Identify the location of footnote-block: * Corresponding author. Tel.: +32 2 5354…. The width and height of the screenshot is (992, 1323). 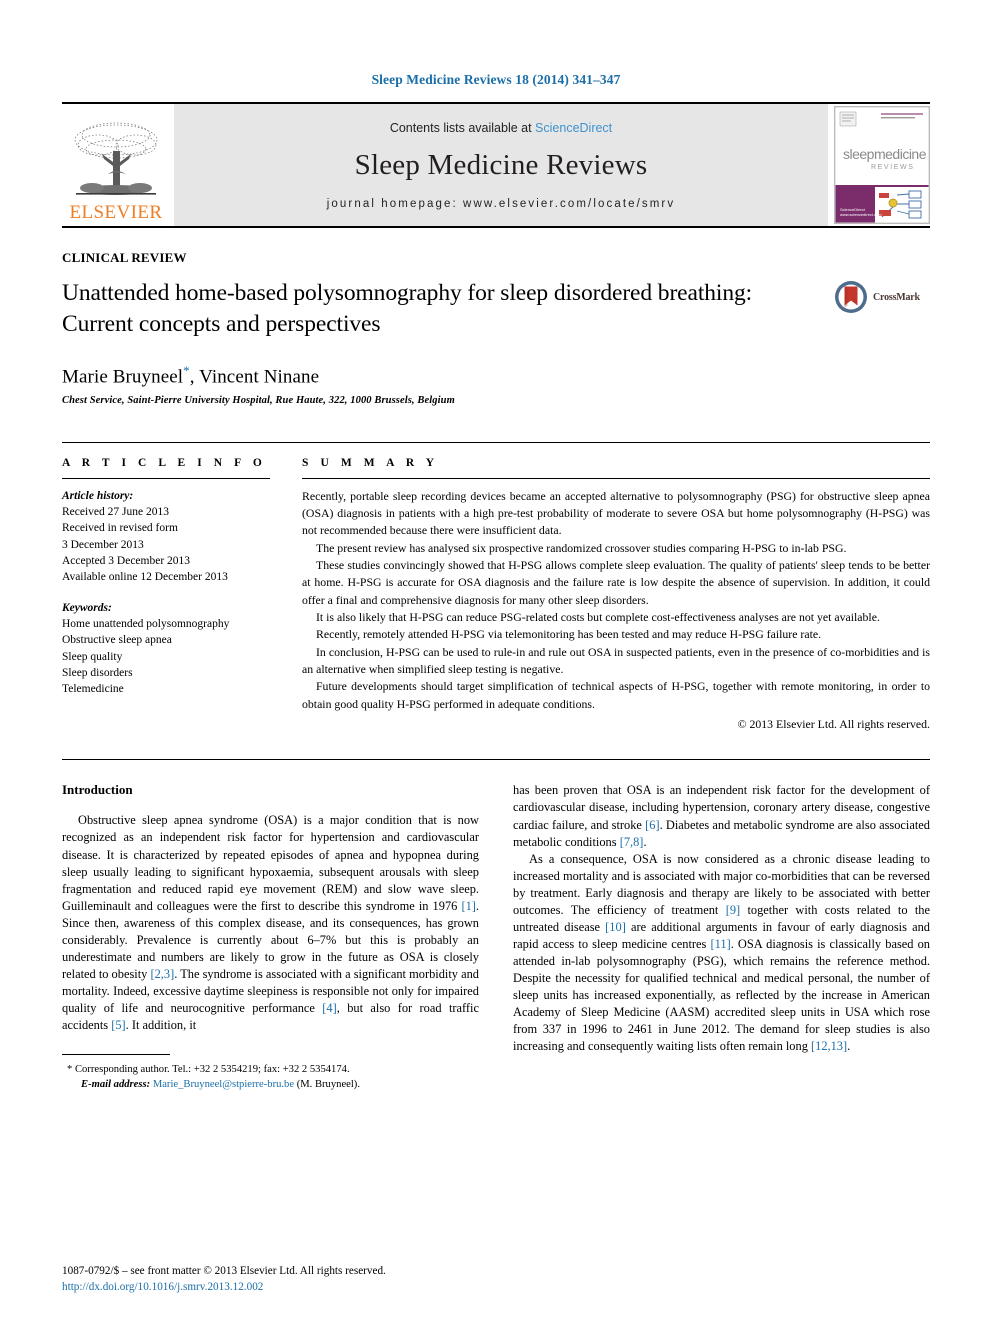
(270, 1077).